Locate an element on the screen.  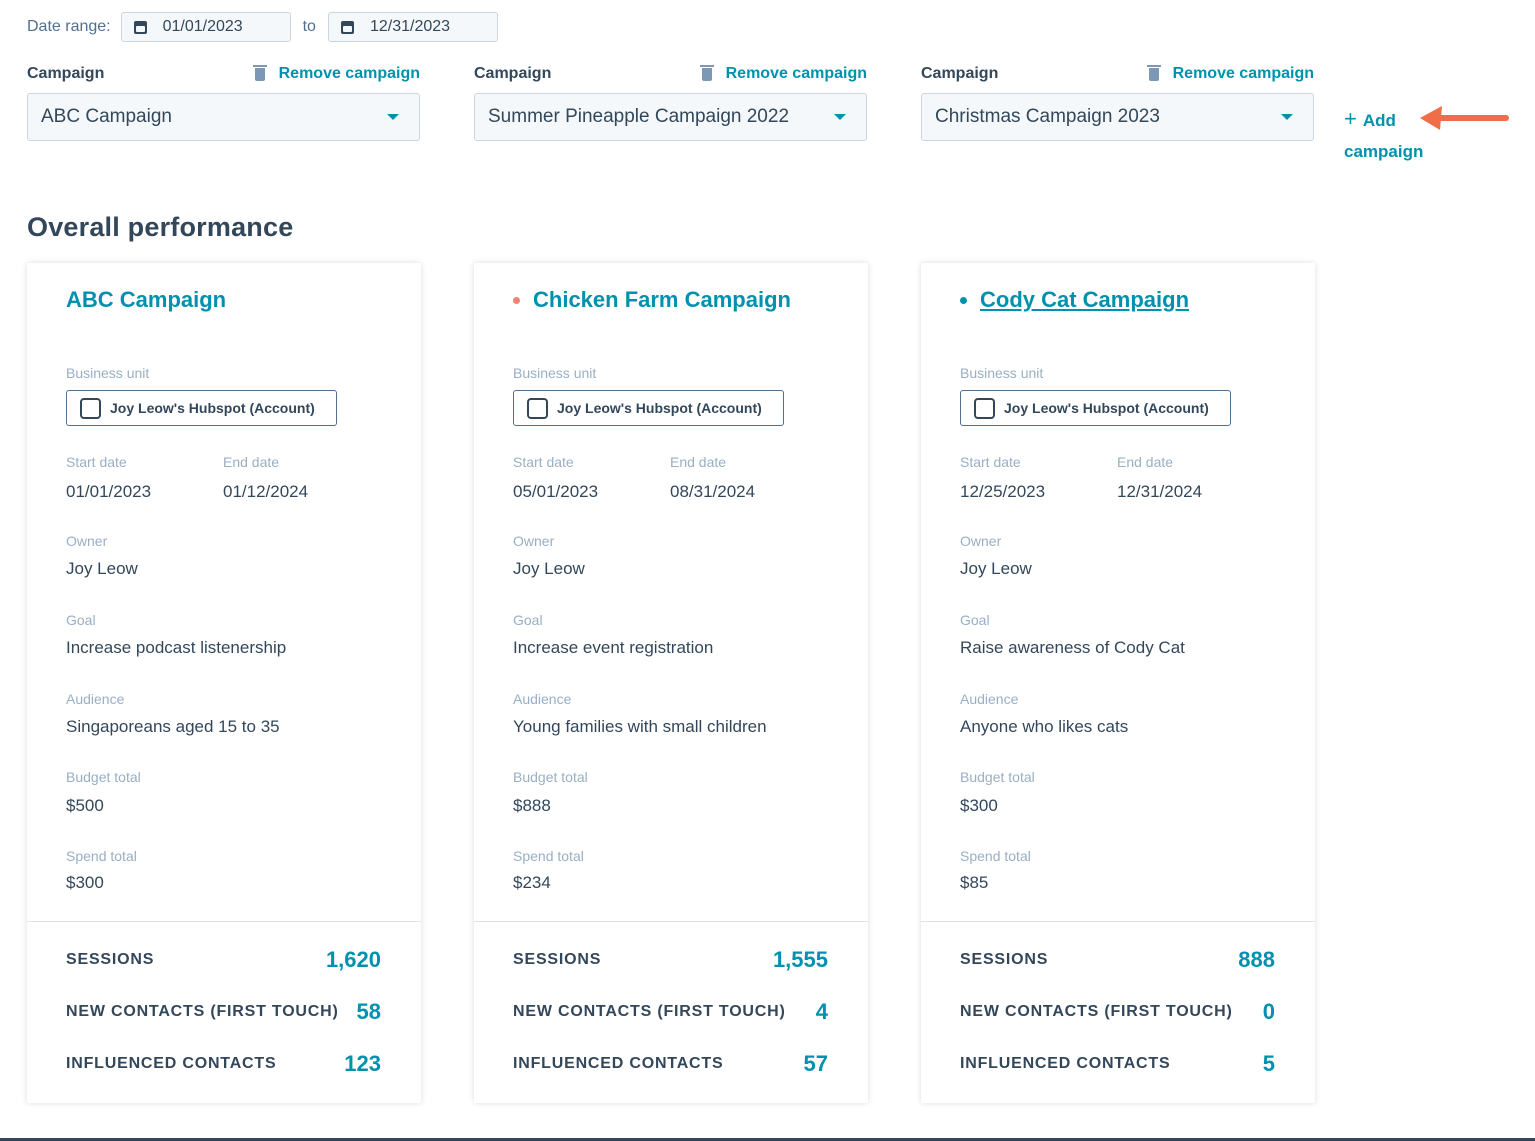
goal-value: Raise awareness of Cody Cat is located at coordinates (1072, 647).